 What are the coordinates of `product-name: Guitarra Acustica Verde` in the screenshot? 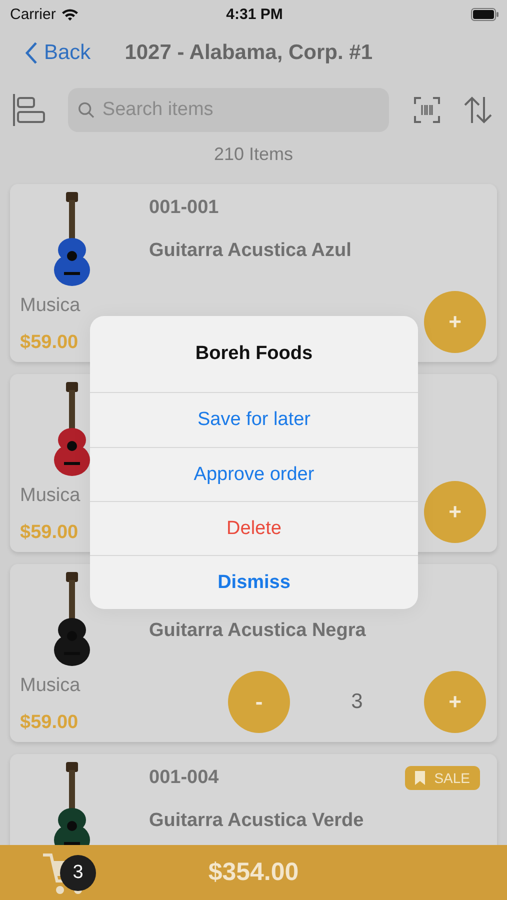 It's located at (257, 821).